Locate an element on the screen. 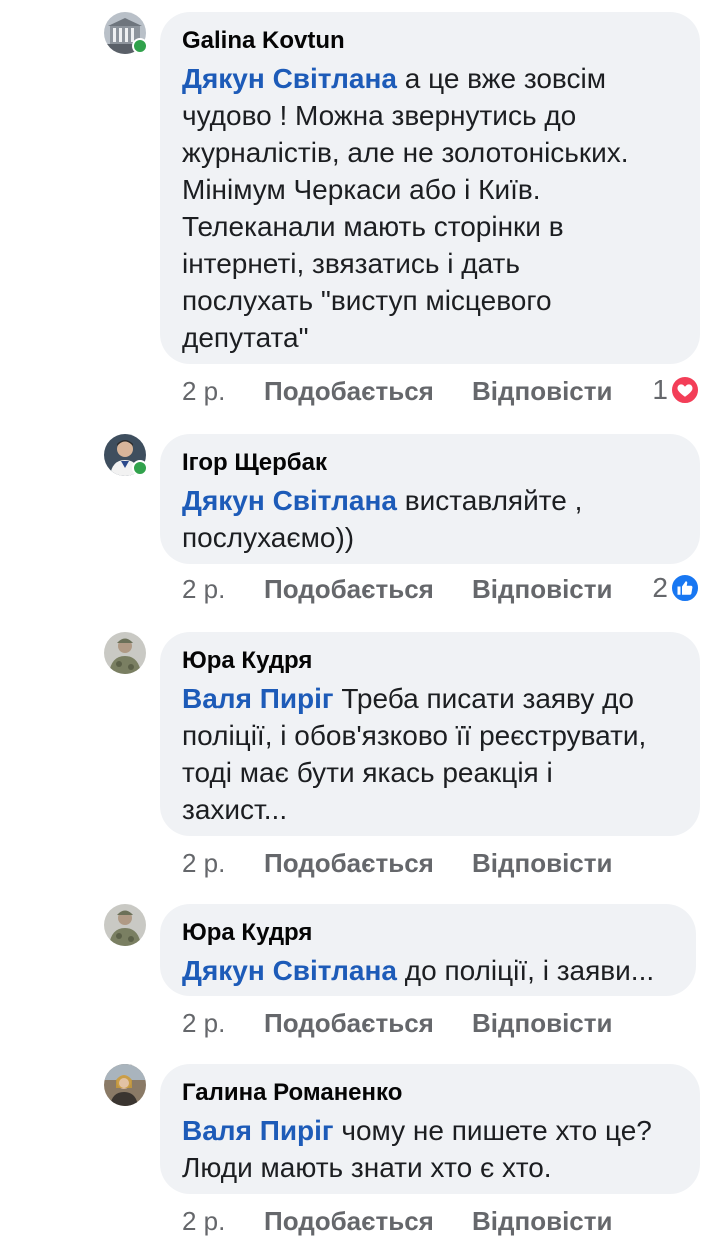 The width and height of the screenshot is (720, 1248). like-icon is located at coordinates (685, 588).